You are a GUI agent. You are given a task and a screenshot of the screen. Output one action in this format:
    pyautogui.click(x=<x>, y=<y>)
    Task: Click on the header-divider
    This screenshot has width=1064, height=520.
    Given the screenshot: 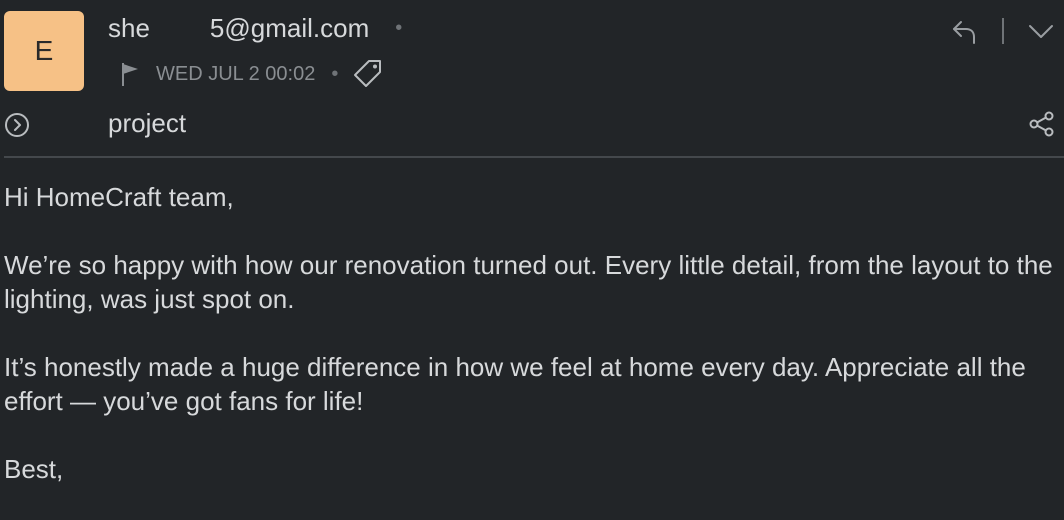 What is the action you would take?
    pyautogui.click(x=534, y=157)
    